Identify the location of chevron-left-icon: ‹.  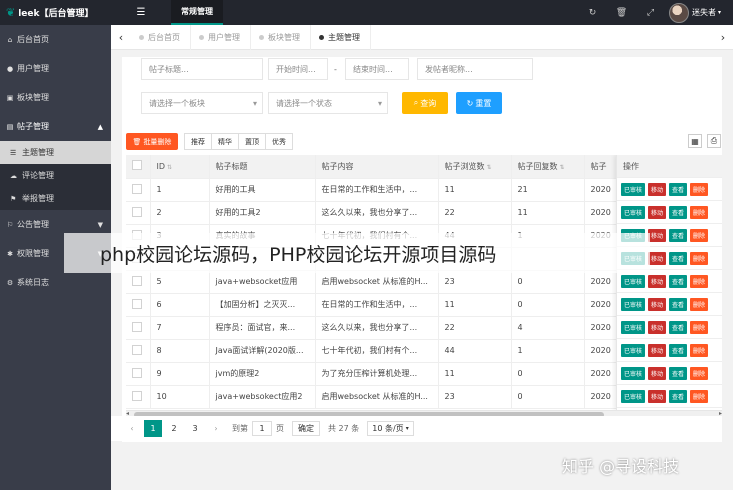
(121, 37).